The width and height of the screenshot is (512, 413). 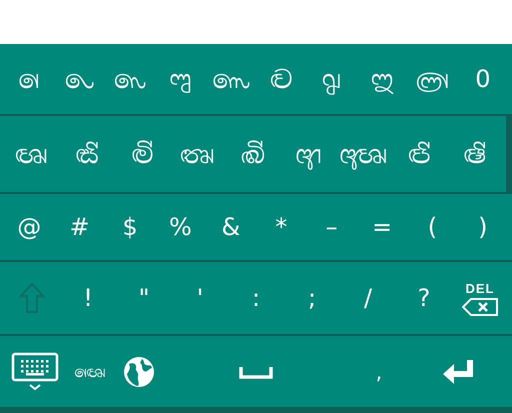 I want to click on character-key: 𑇯, so click(x=308, y=154).